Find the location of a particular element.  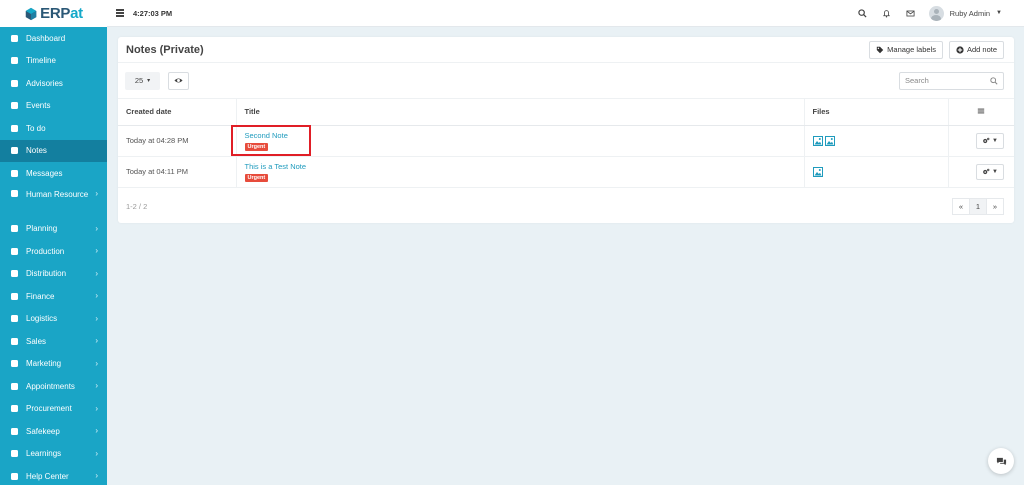

sidebar-item-label: Help Center is located at coordinates (47, 476).